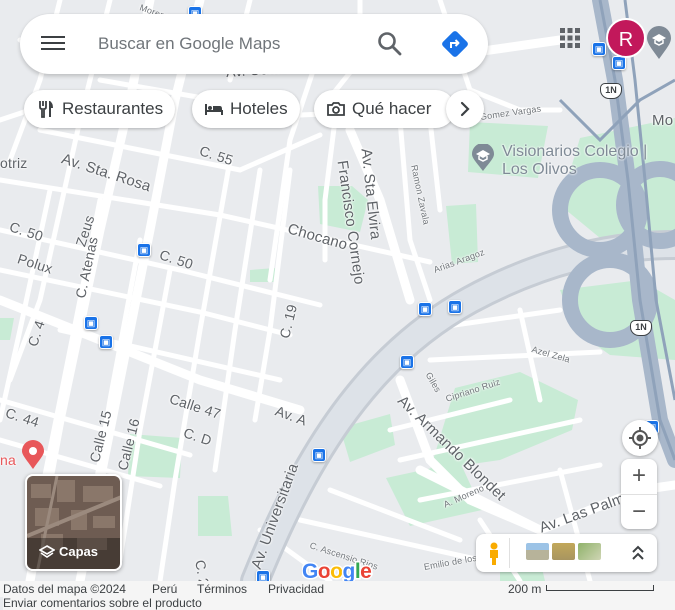 This screenshot has width=675, height=610. Describe the element at coordinates (600, 588) in the screenshot. I see `scale-bar` at that location.